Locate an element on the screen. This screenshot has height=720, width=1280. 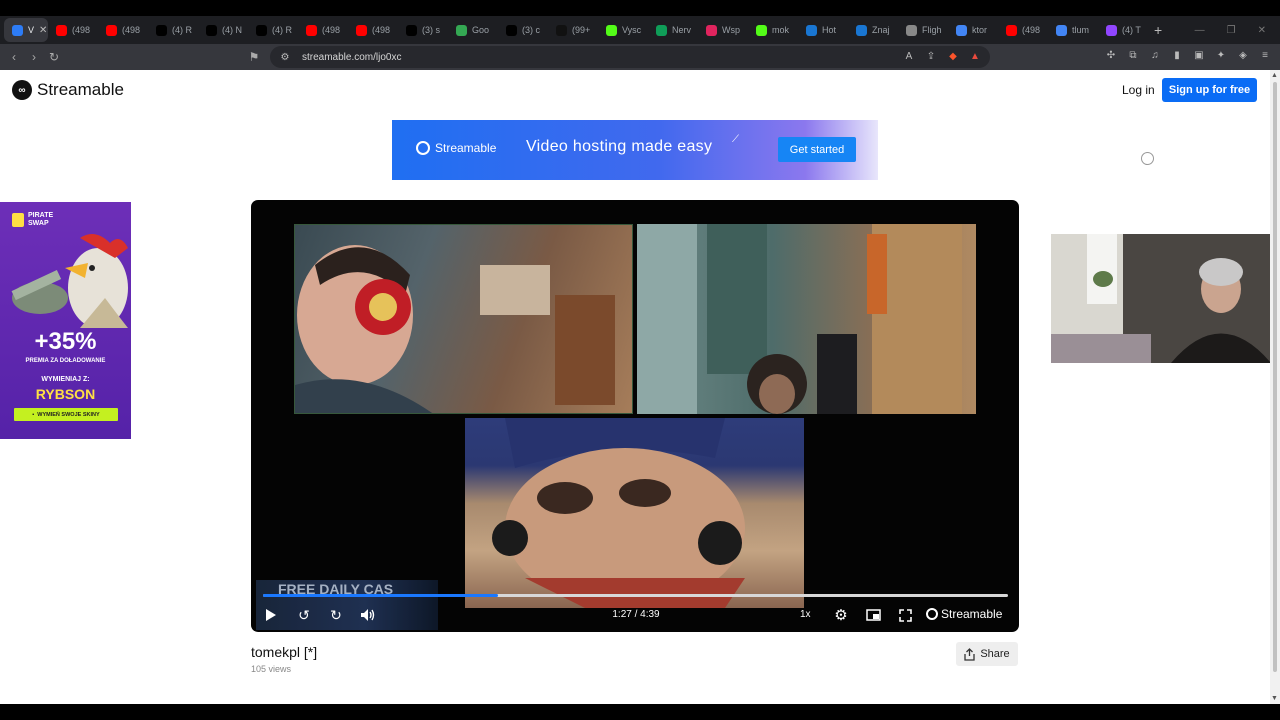
site-info-icon: ⚙ is located at coordinates (285, 57).